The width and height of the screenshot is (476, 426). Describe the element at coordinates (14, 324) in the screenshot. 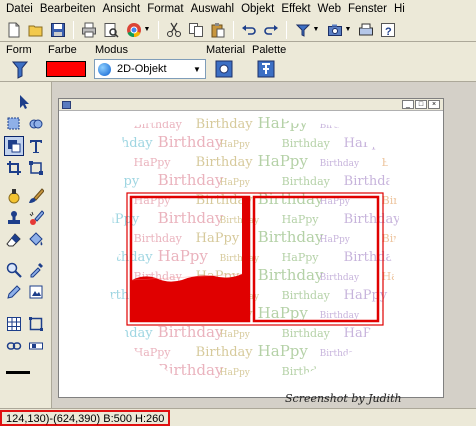

I see `grid-icon` at that location.